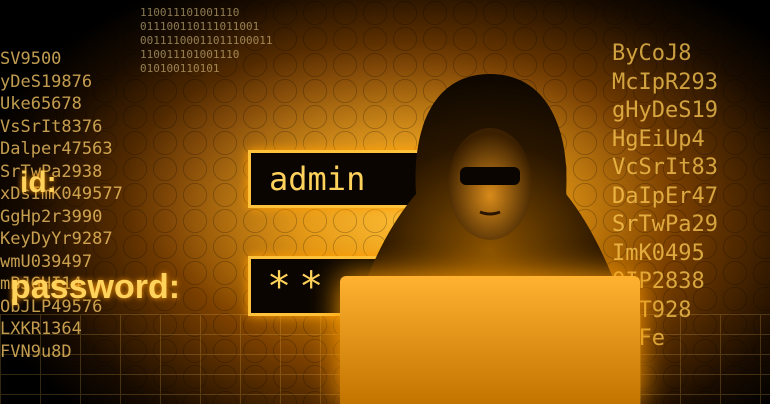 This screenshot has height=404, width=770. I want to click on laptop, so click(490, 340).